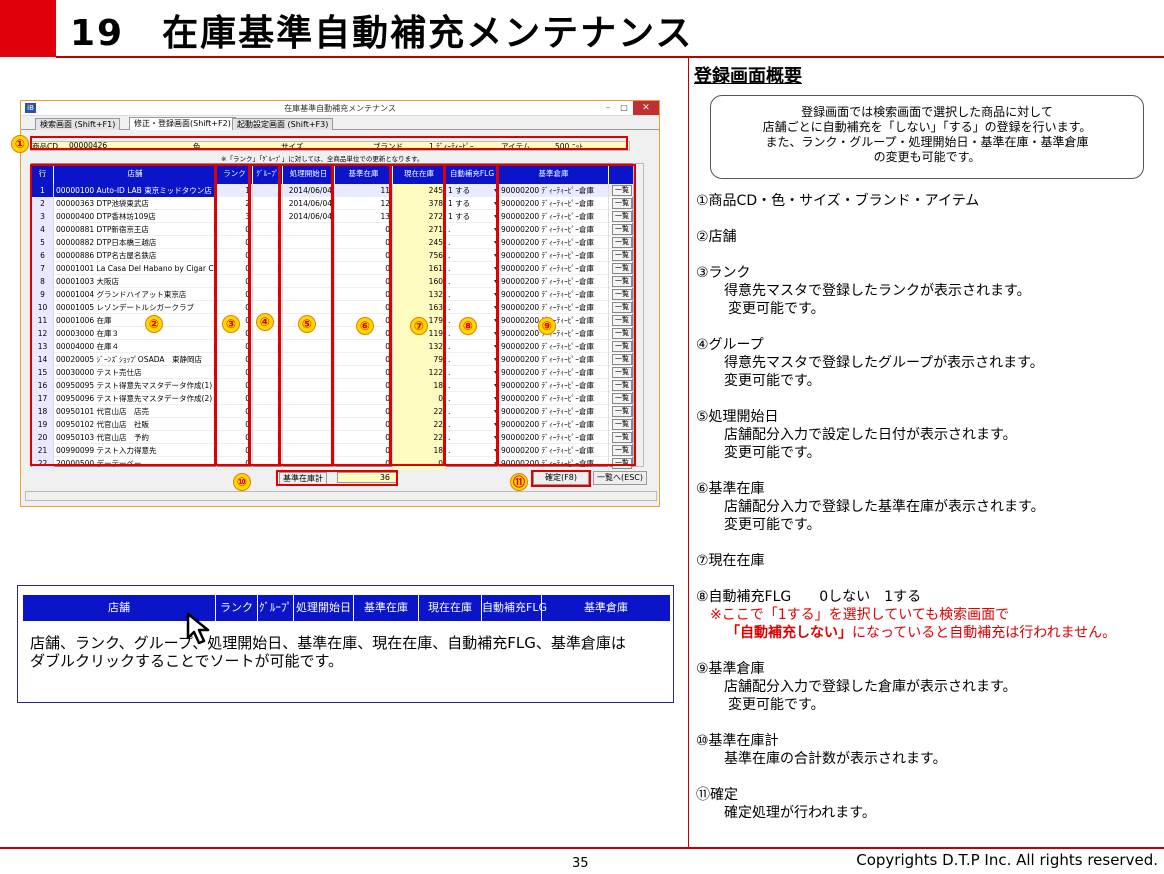  Describe the element at coordinates (870, 687) in the screenshot. I see `point-desc: 店舗配分入力で登録した倉庫が表示されます。` at that location.